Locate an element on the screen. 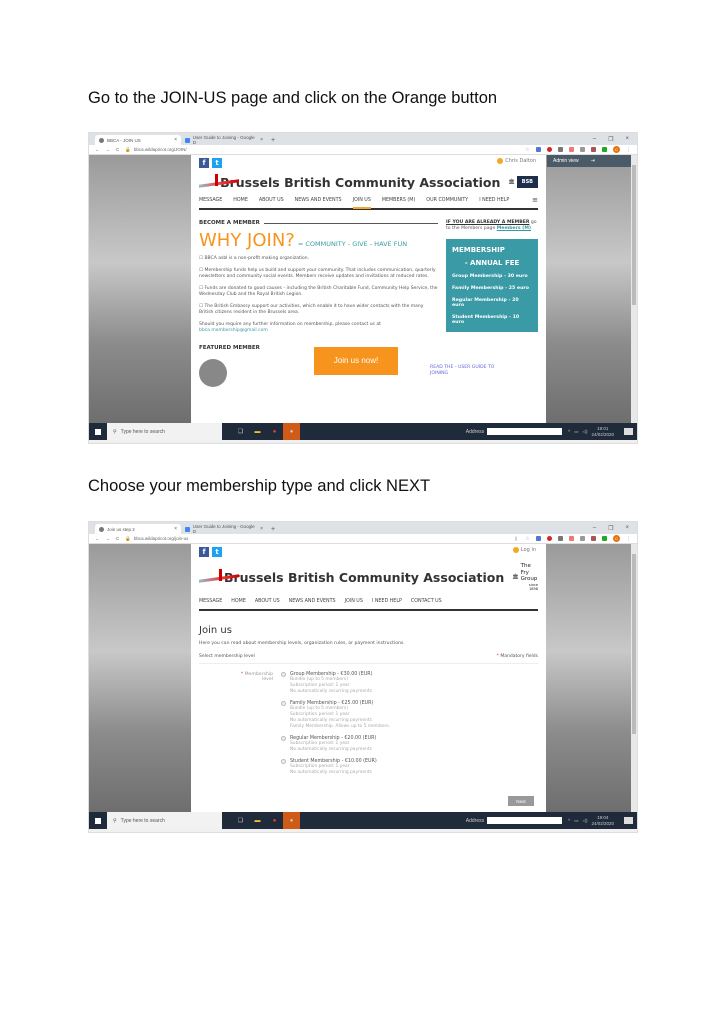 The image size is (720, 1019). logout-icon: ⇥ is located at coordinates (593, 161).